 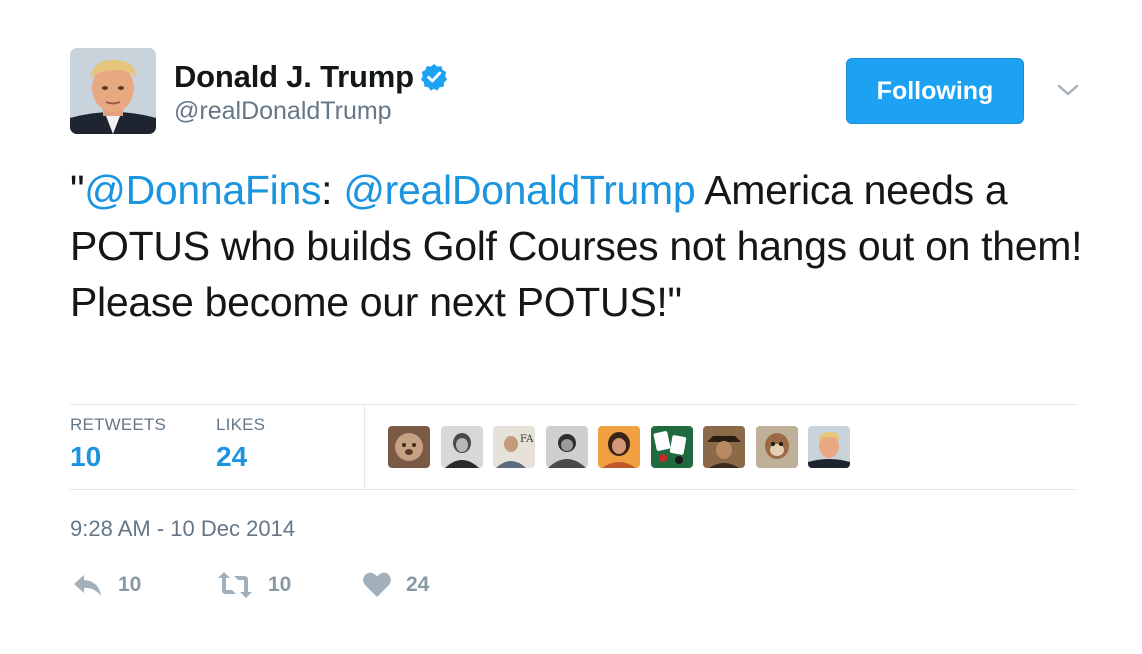 I want to click on display-name-text: Donald J. Trump, so click(x=294, y=77).